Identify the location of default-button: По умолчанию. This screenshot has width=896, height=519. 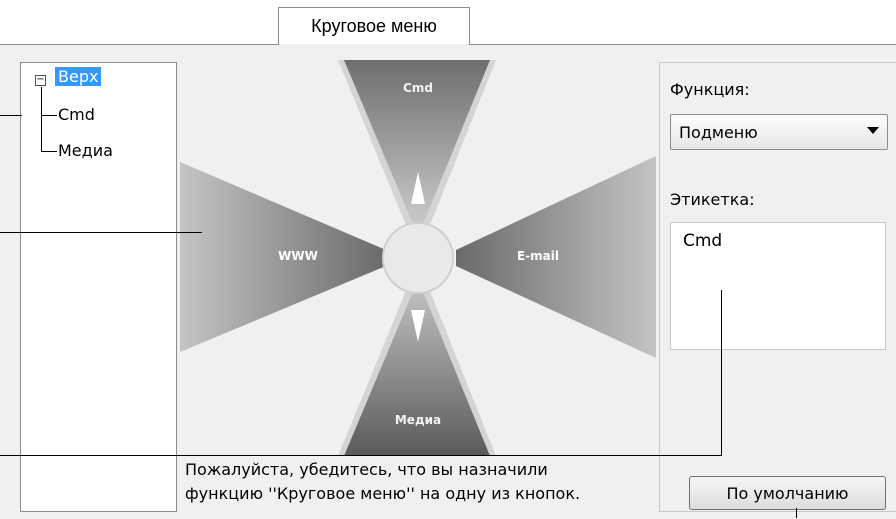
(787, 493).